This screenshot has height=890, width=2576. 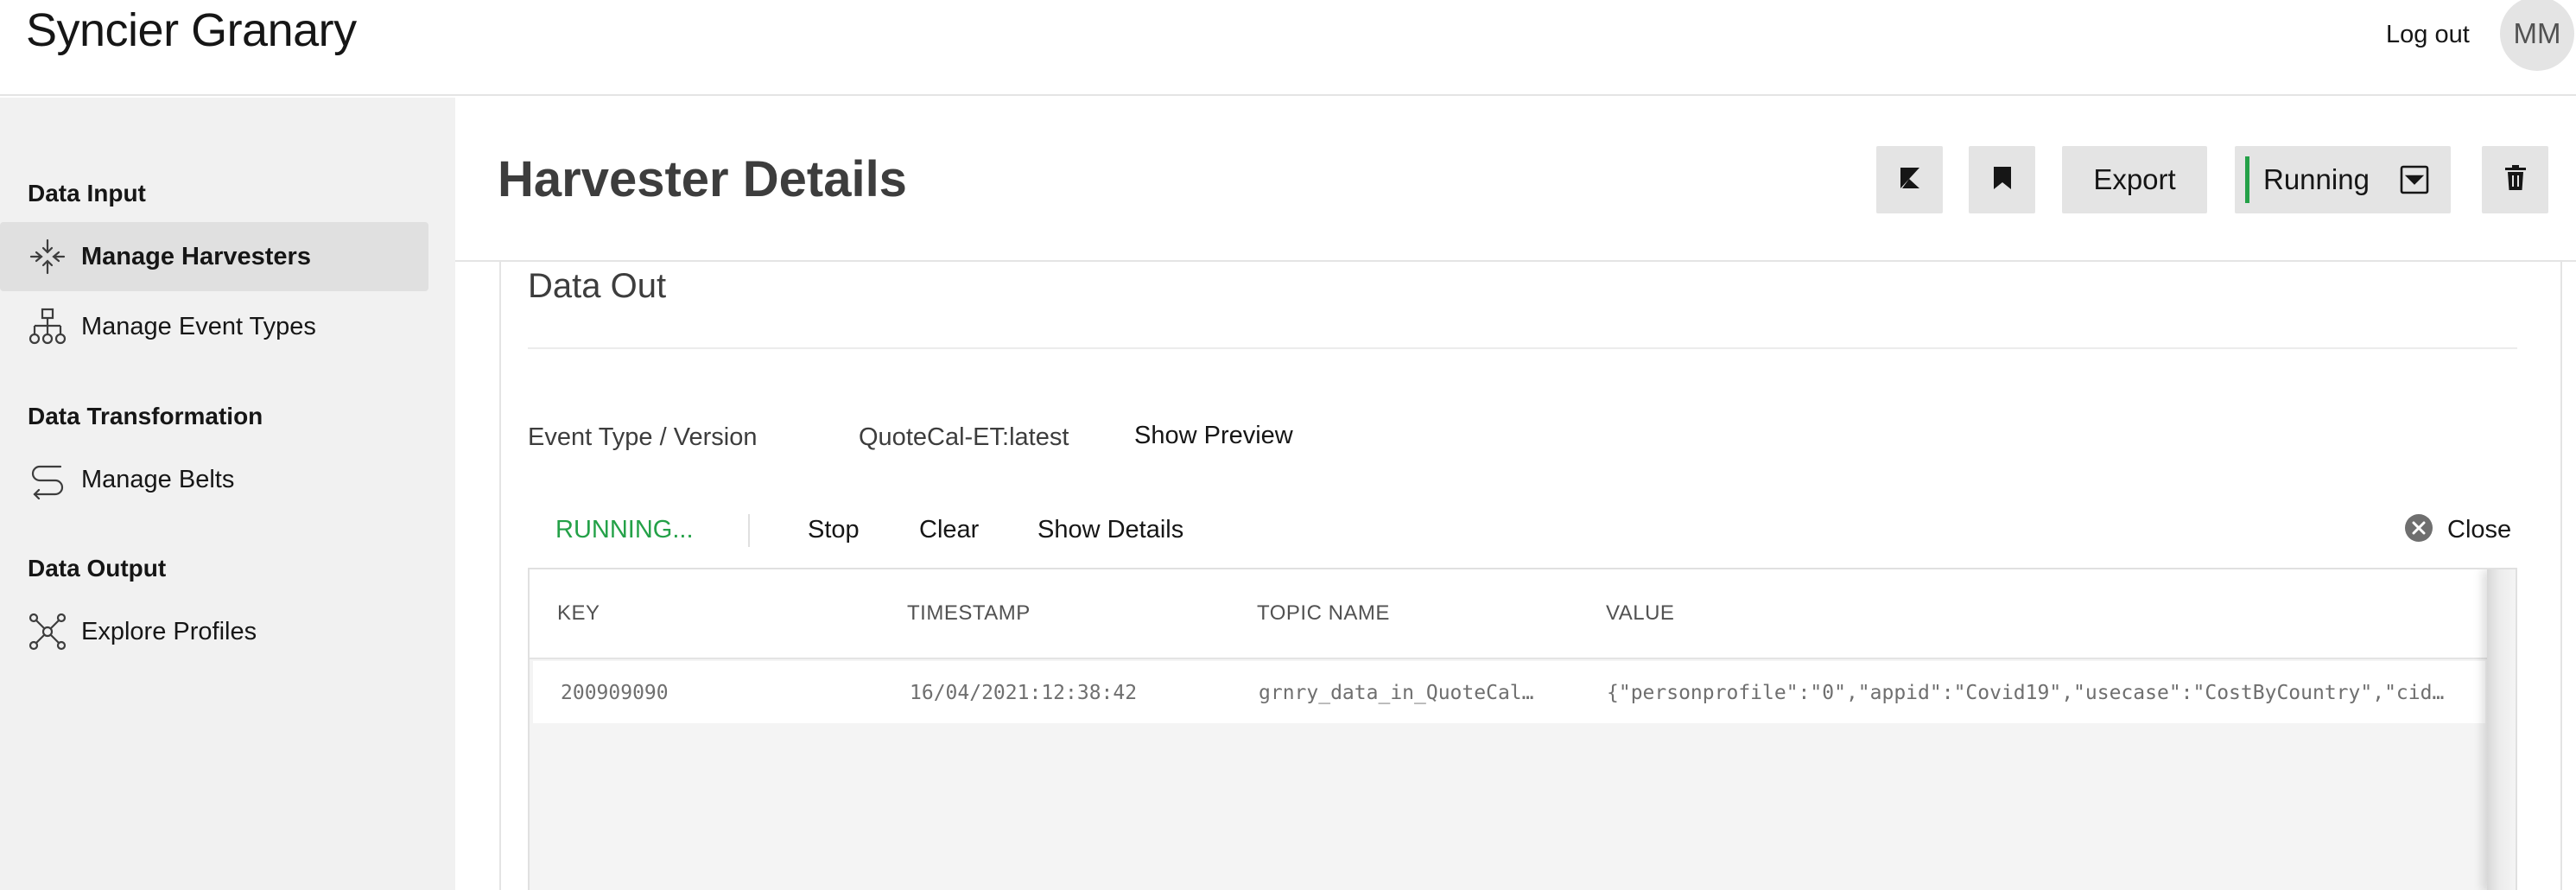 I want to click on trash-icon, so click(x=2515, y=180).